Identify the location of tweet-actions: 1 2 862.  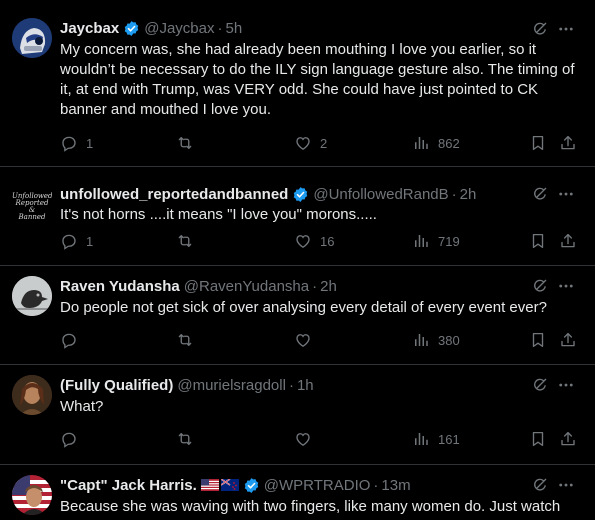
(322, 144).